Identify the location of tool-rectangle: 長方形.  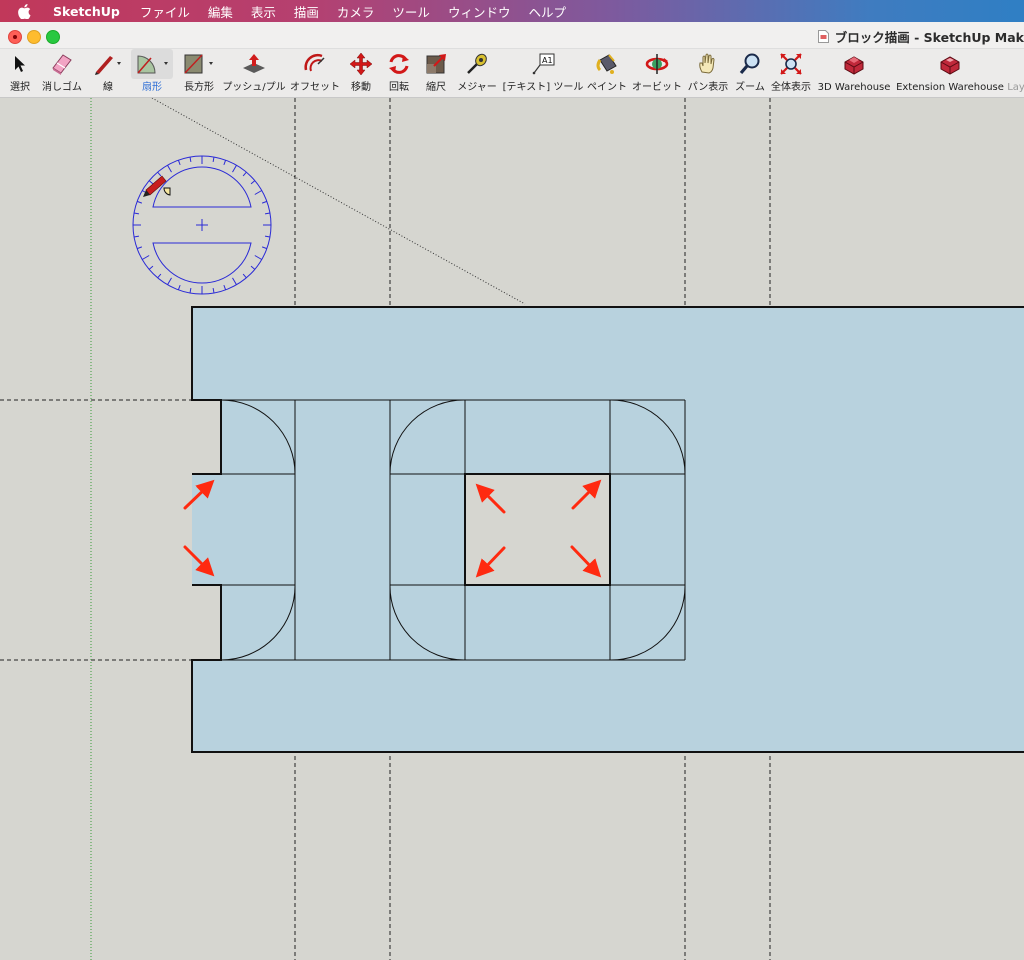
(199, 73).